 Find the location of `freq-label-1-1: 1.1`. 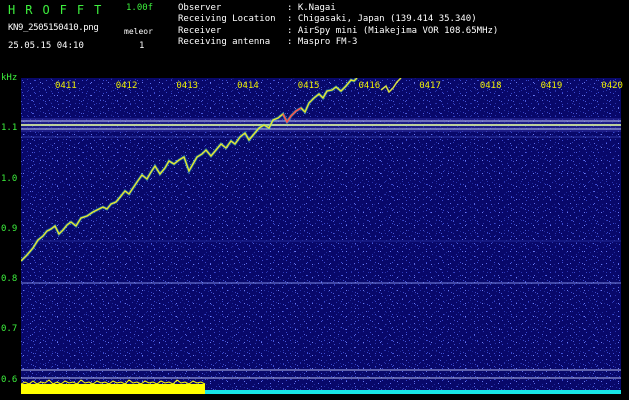

freq-label-1-1: 1.1 is located at coordinates (9, 128).